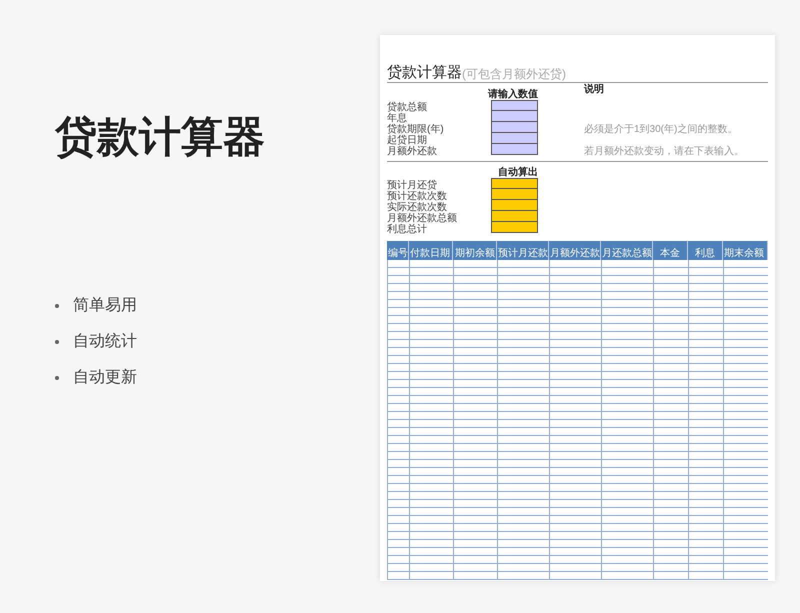 The width and height of the screenshot is (800, 613). What do you see at coordinates (417, 196) in the screenshot?
I see `field-label: 预计还款次数` at bounding box center [417, 196].